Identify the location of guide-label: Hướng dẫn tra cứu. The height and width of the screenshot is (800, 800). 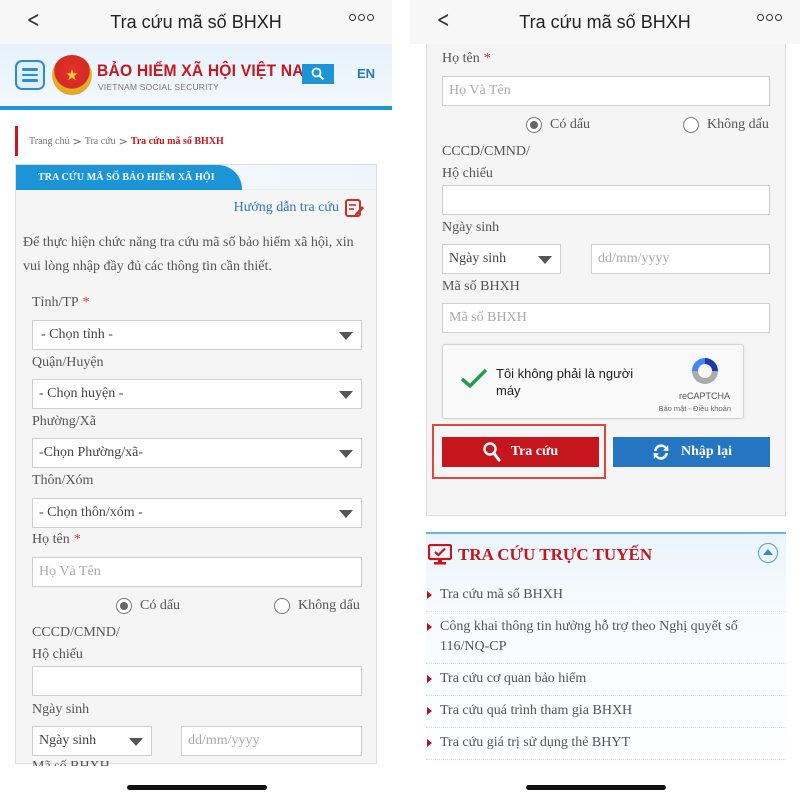
(286, 207).